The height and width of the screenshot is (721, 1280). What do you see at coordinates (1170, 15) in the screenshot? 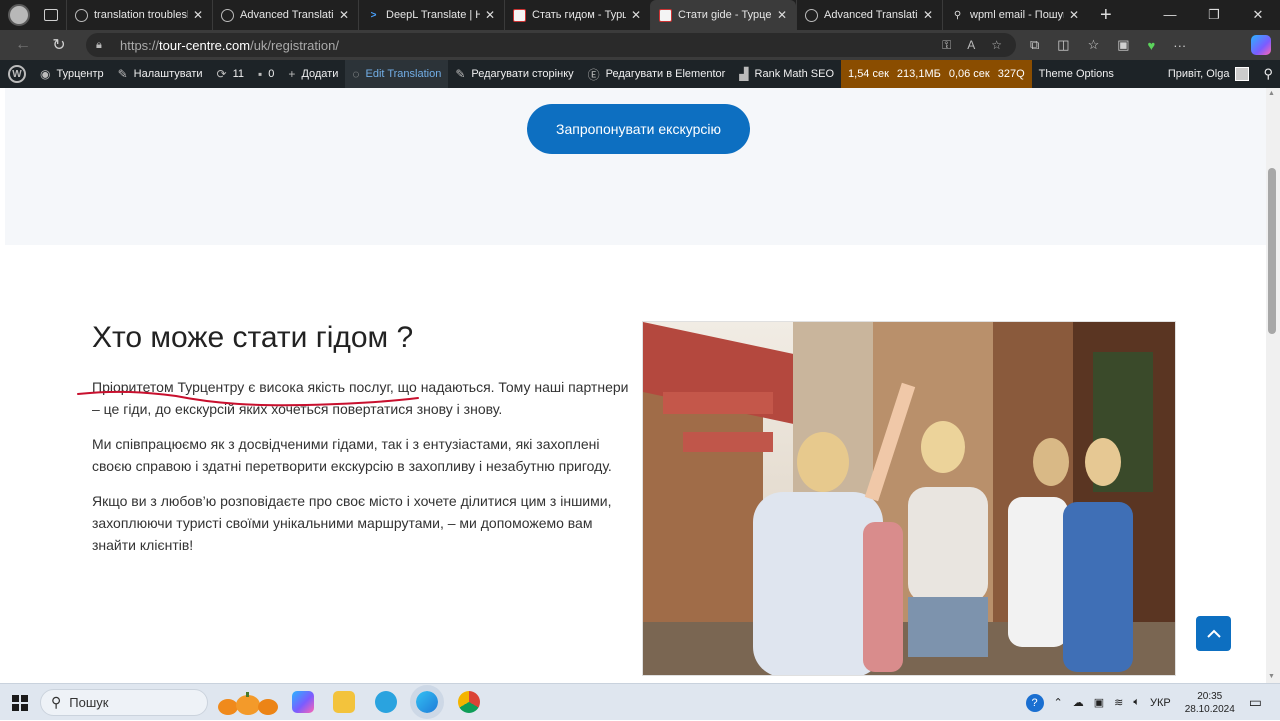
I see `minimize-icon: —` at bounding box center [1170, 15].